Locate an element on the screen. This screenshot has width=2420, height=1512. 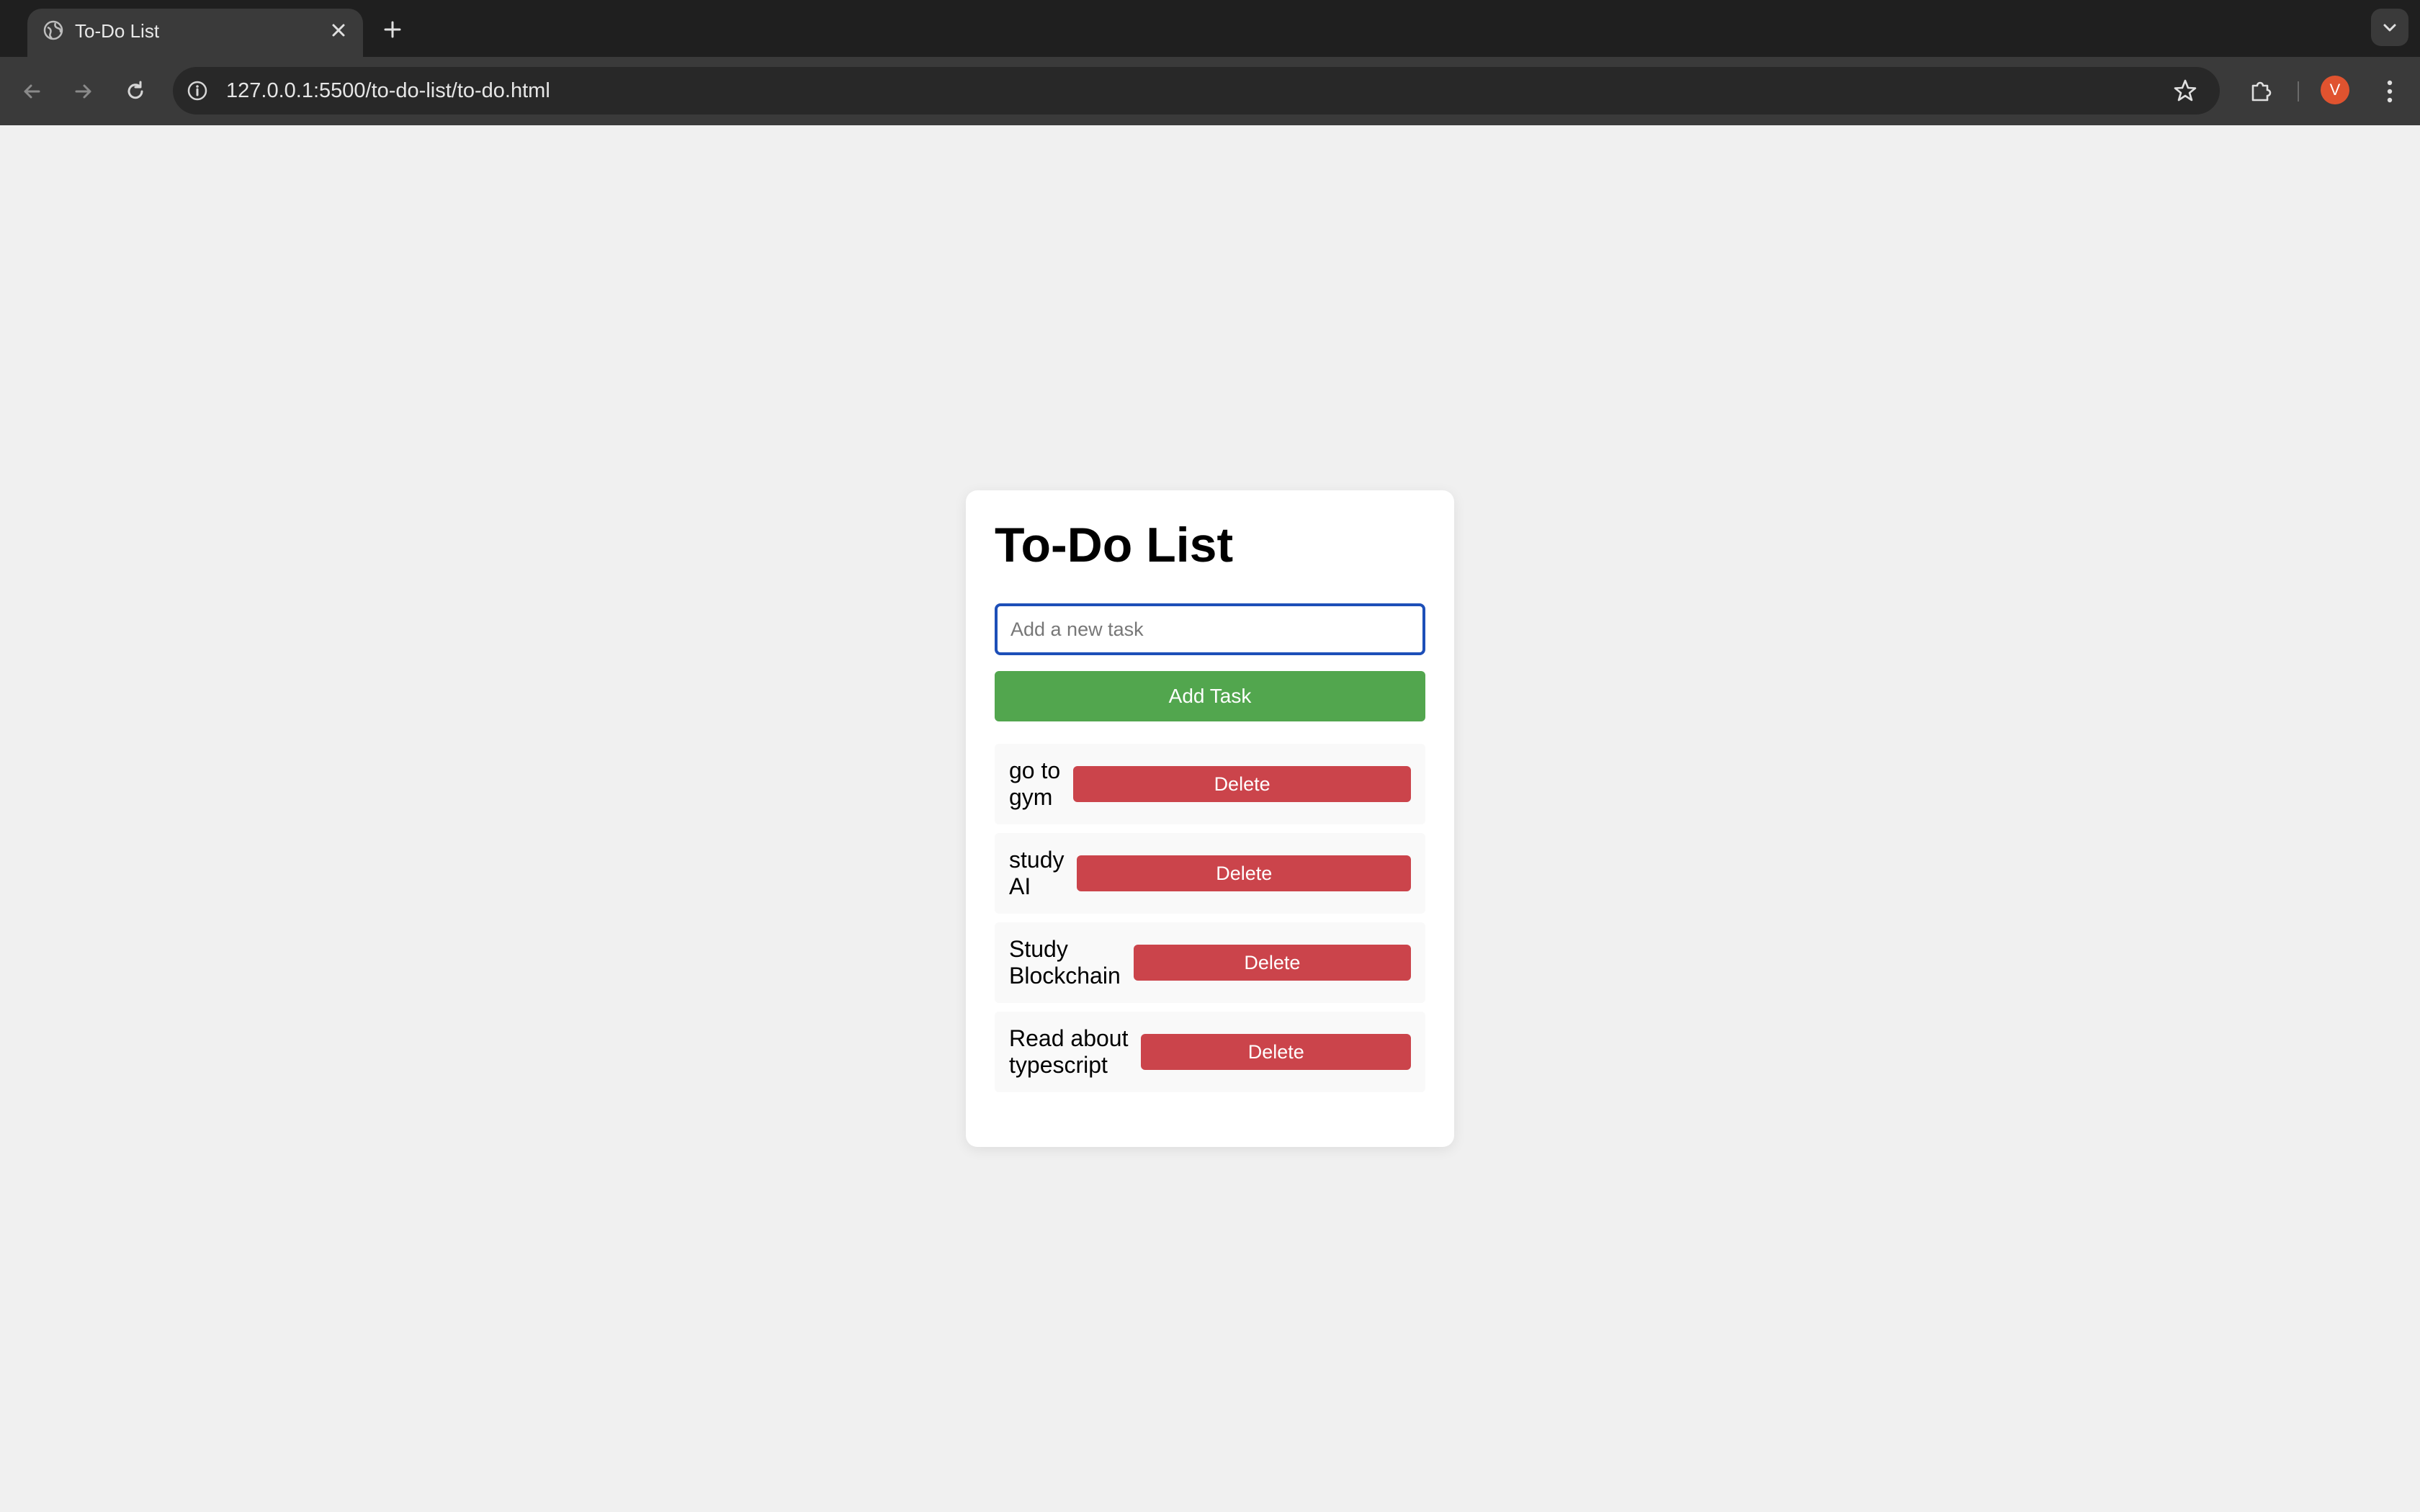
browser-menu-button is located at coordinates (2390, 91).